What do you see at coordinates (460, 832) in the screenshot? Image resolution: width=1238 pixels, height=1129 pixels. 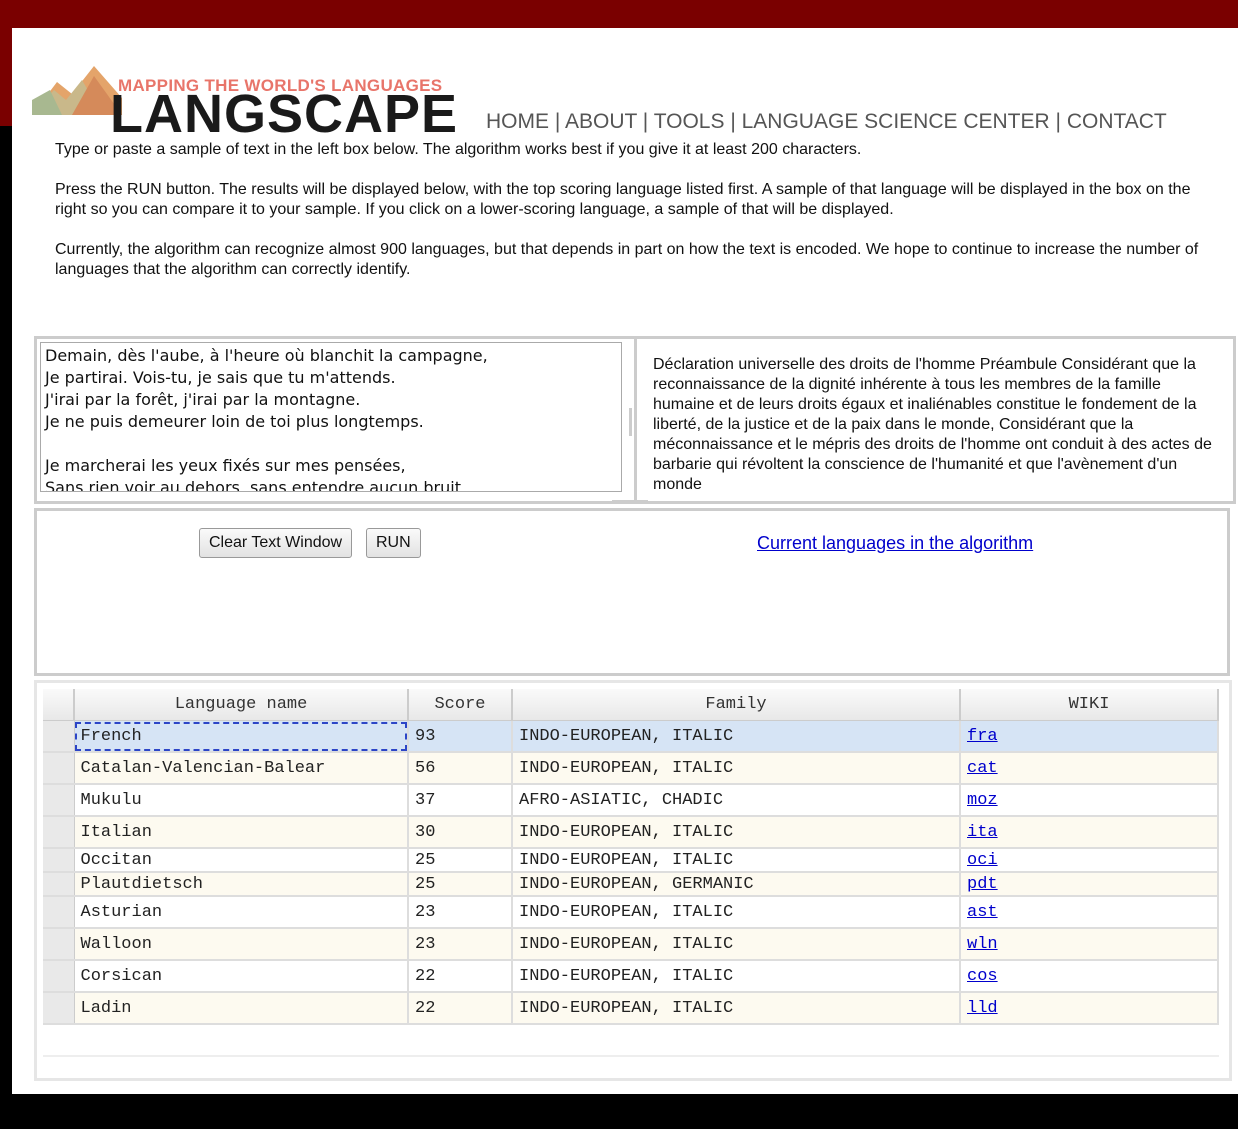 I see `score-cell: 30` at bounding box center [460, 832].